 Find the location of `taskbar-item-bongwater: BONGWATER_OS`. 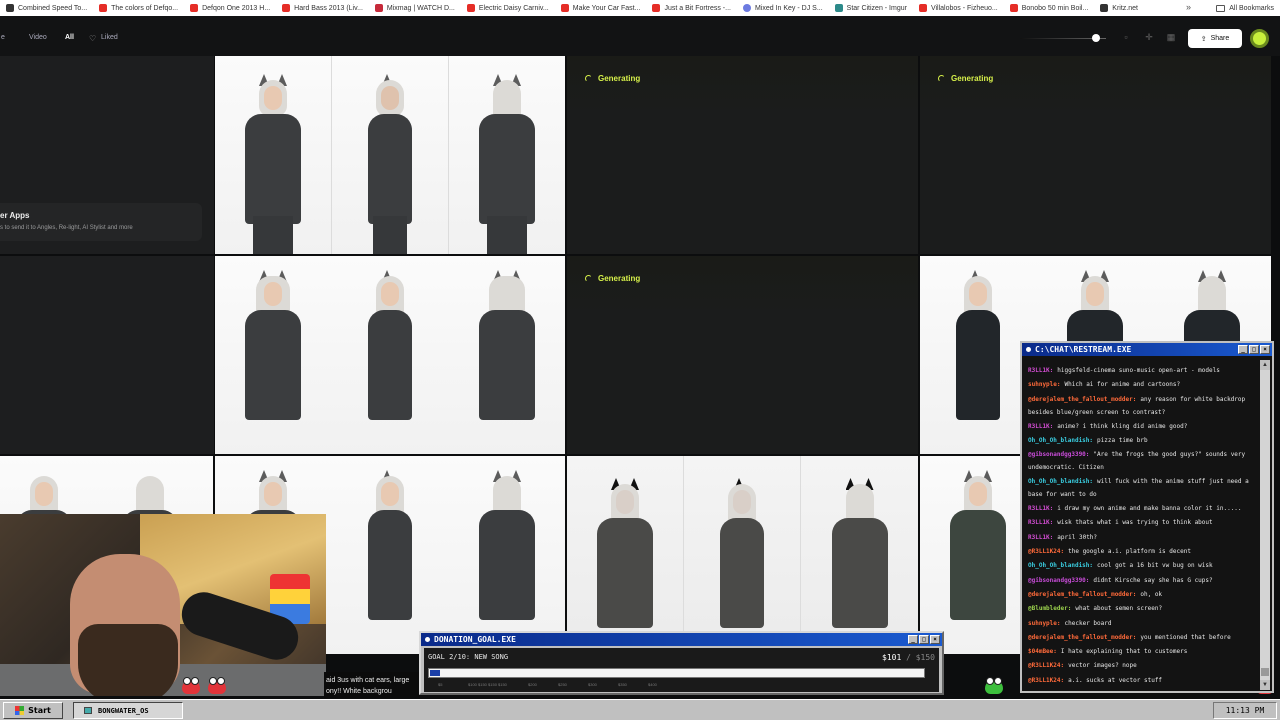

taskbar-item-bongwater: BONGWATER_OS is located at coordinates (128, 710).